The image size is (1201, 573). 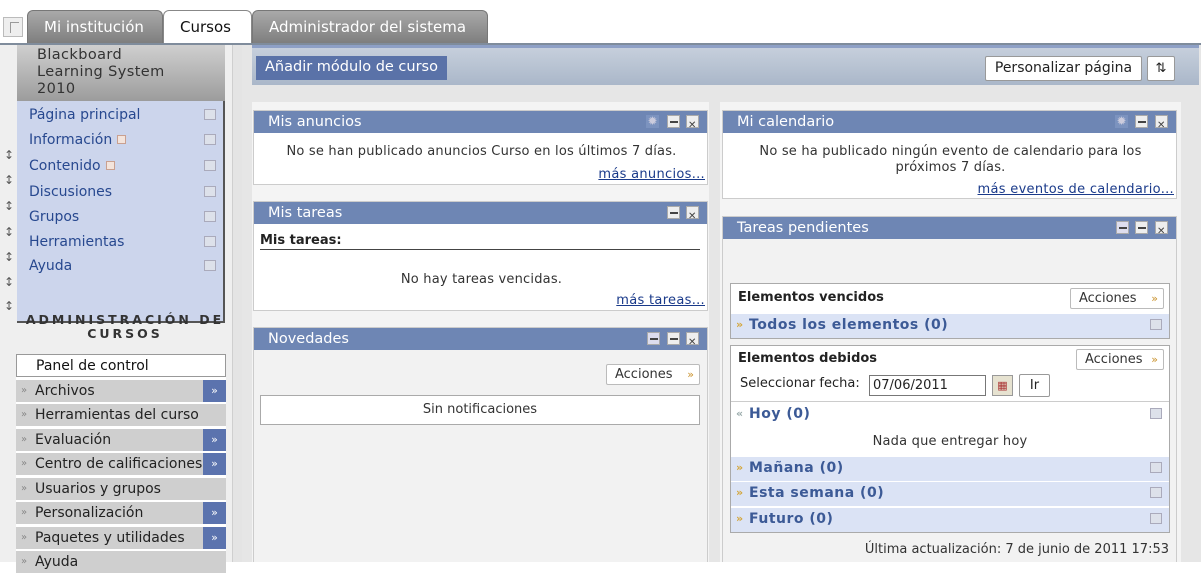 I want to click on new-content-icon, so click(x=122, y=139).